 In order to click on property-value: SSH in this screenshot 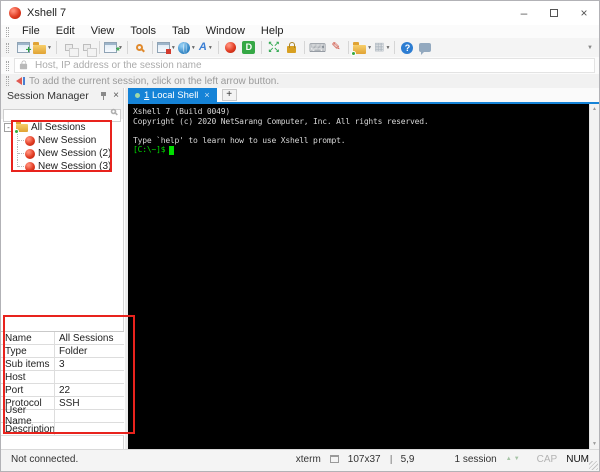, I will do `click(89, 403)`.